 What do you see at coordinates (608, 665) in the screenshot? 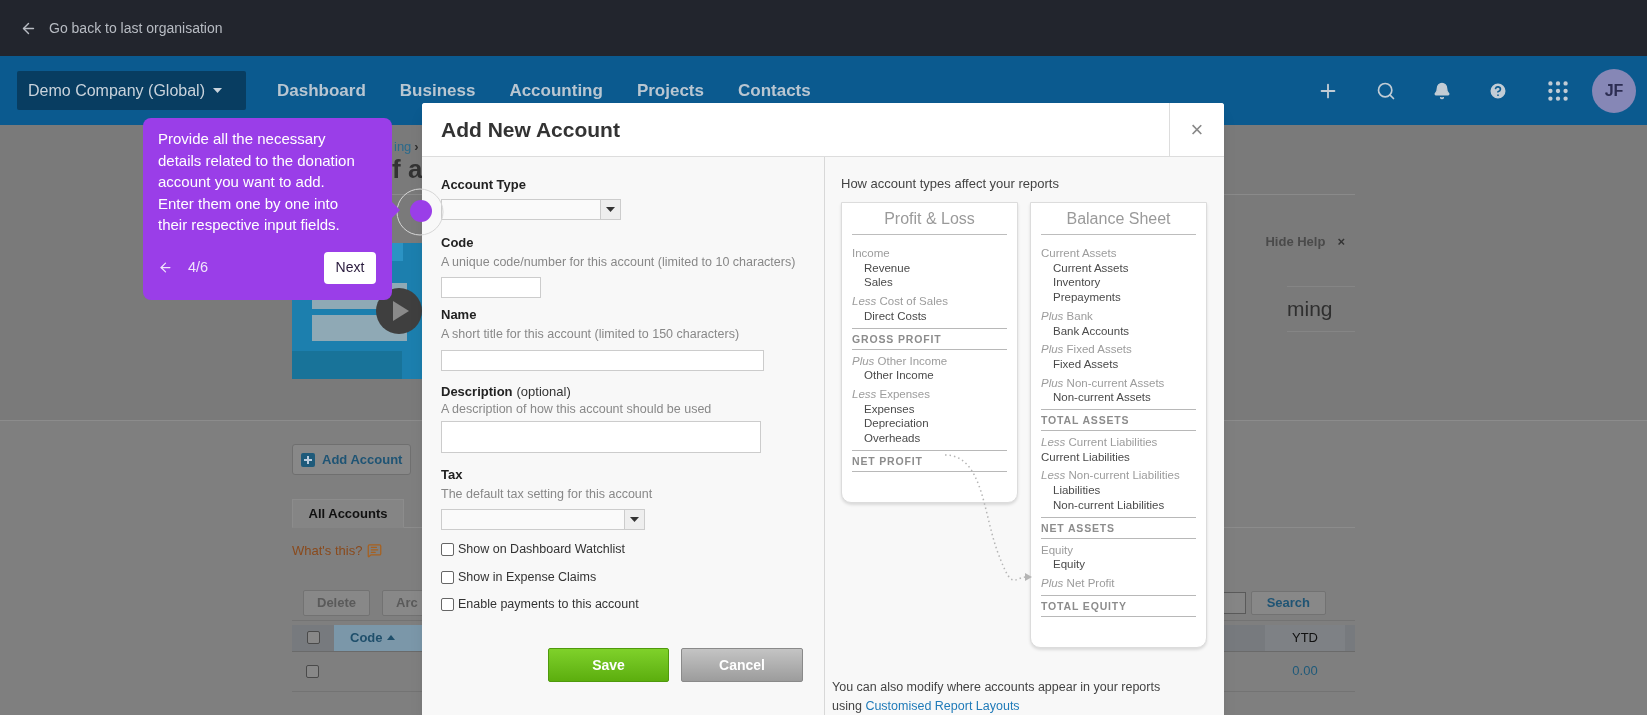
I see `save-button: Save` at bounding box center [608, 665].